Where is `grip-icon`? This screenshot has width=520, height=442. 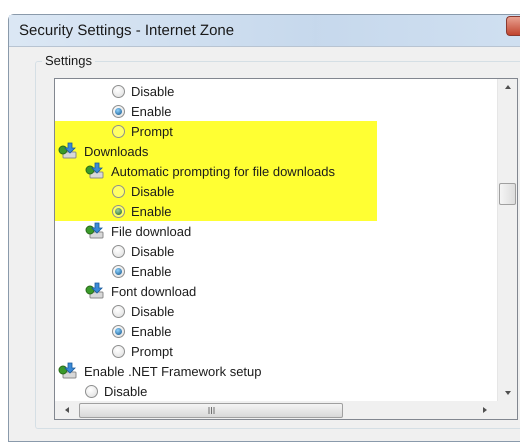 grip-icon is located at coordinates (211, 410).